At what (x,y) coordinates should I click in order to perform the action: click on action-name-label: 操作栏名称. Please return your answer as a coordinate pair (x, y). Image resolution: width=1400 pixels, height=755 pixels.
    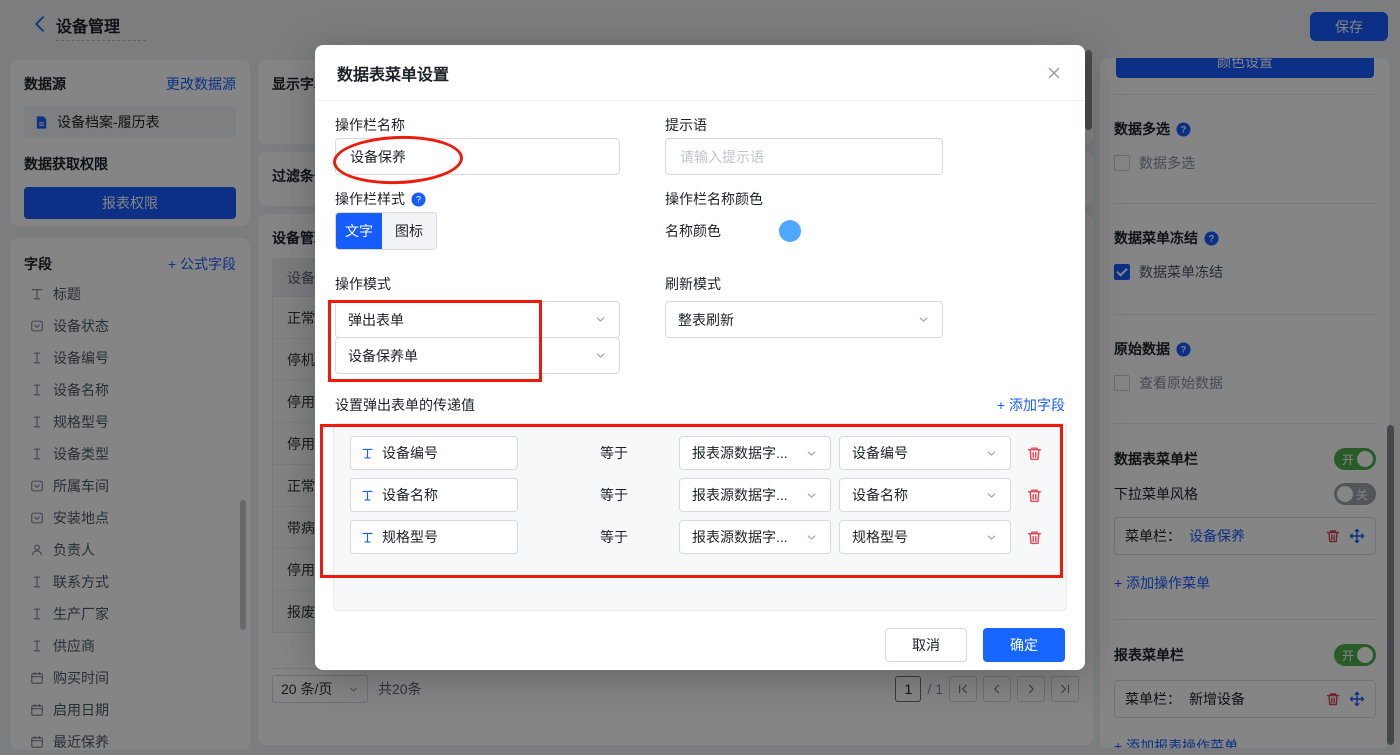
    Looking at the image, I should click on (370, 125).